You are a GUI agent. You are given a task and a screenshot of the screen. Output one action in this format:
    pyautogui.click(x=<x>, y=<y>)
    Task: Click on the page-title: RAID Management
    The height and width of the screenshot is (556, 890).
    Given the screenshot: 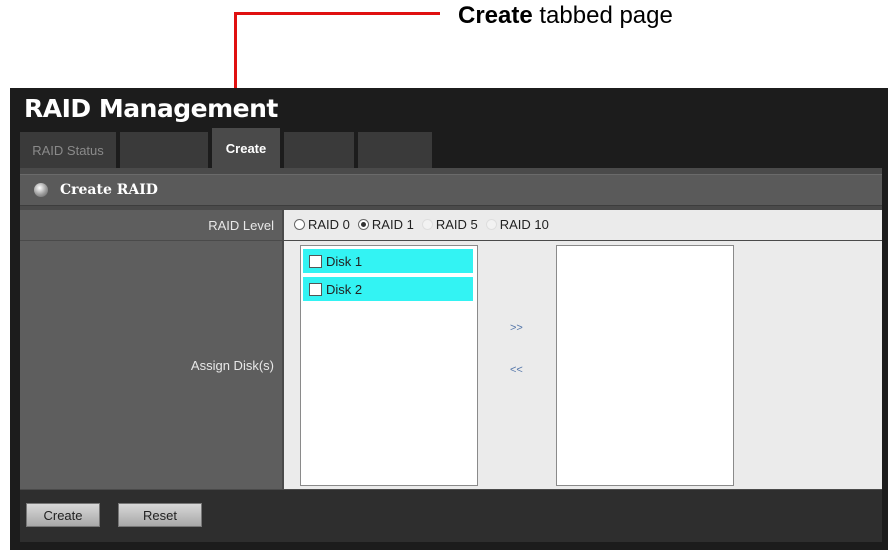 What is the action you would take?
    pyautogui.click(x=151, y=108)
    